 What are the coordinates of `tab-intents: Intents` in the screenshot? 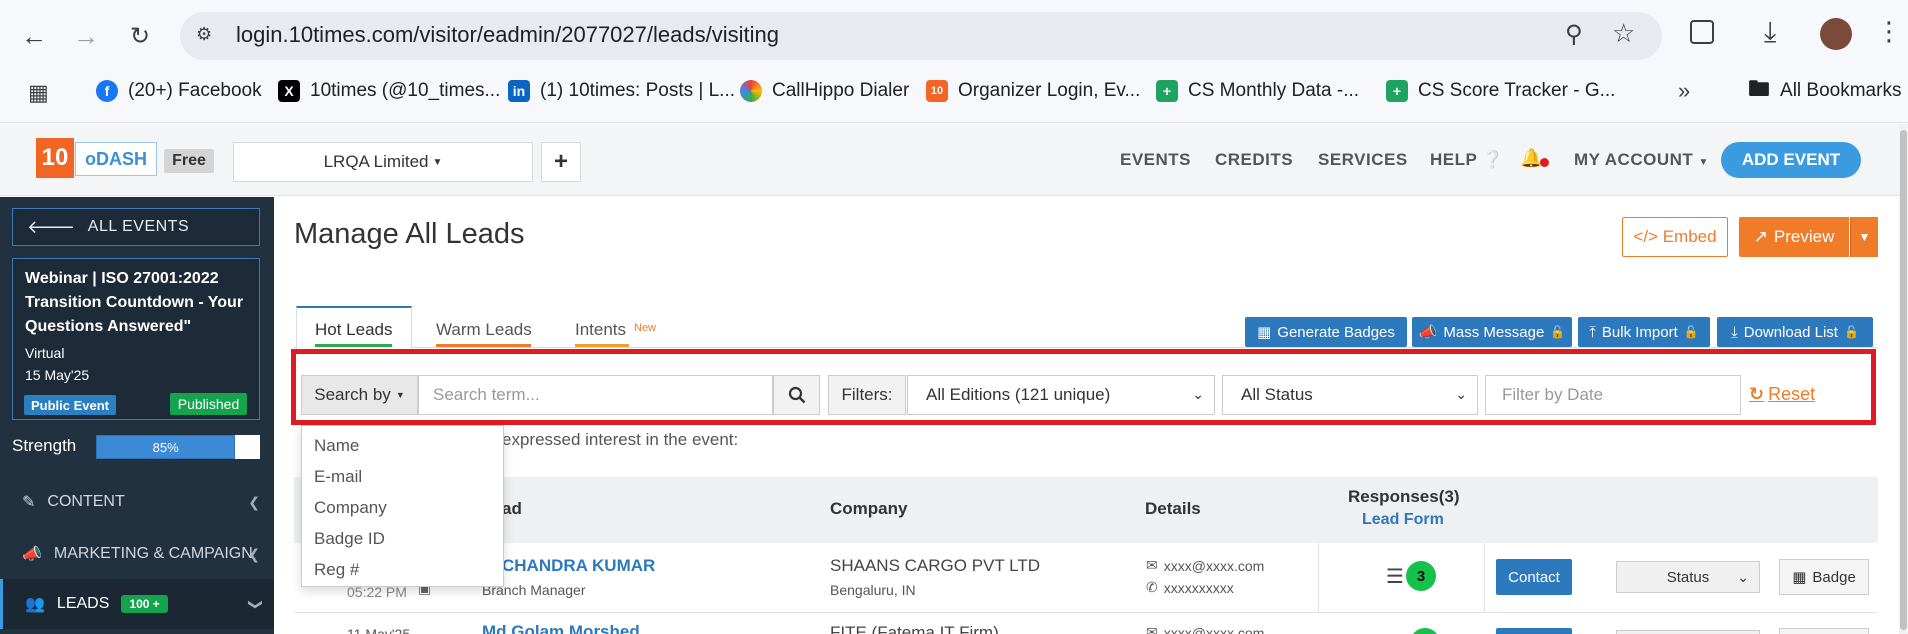 It's located at (600, 330).